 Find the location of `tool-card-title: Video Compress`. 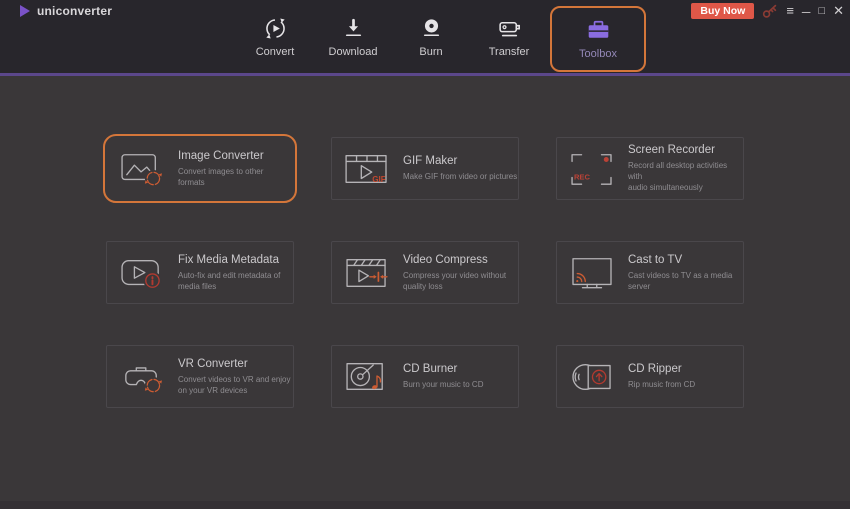

tool-card-title: Video Compress is located at coordinates (445, 259).